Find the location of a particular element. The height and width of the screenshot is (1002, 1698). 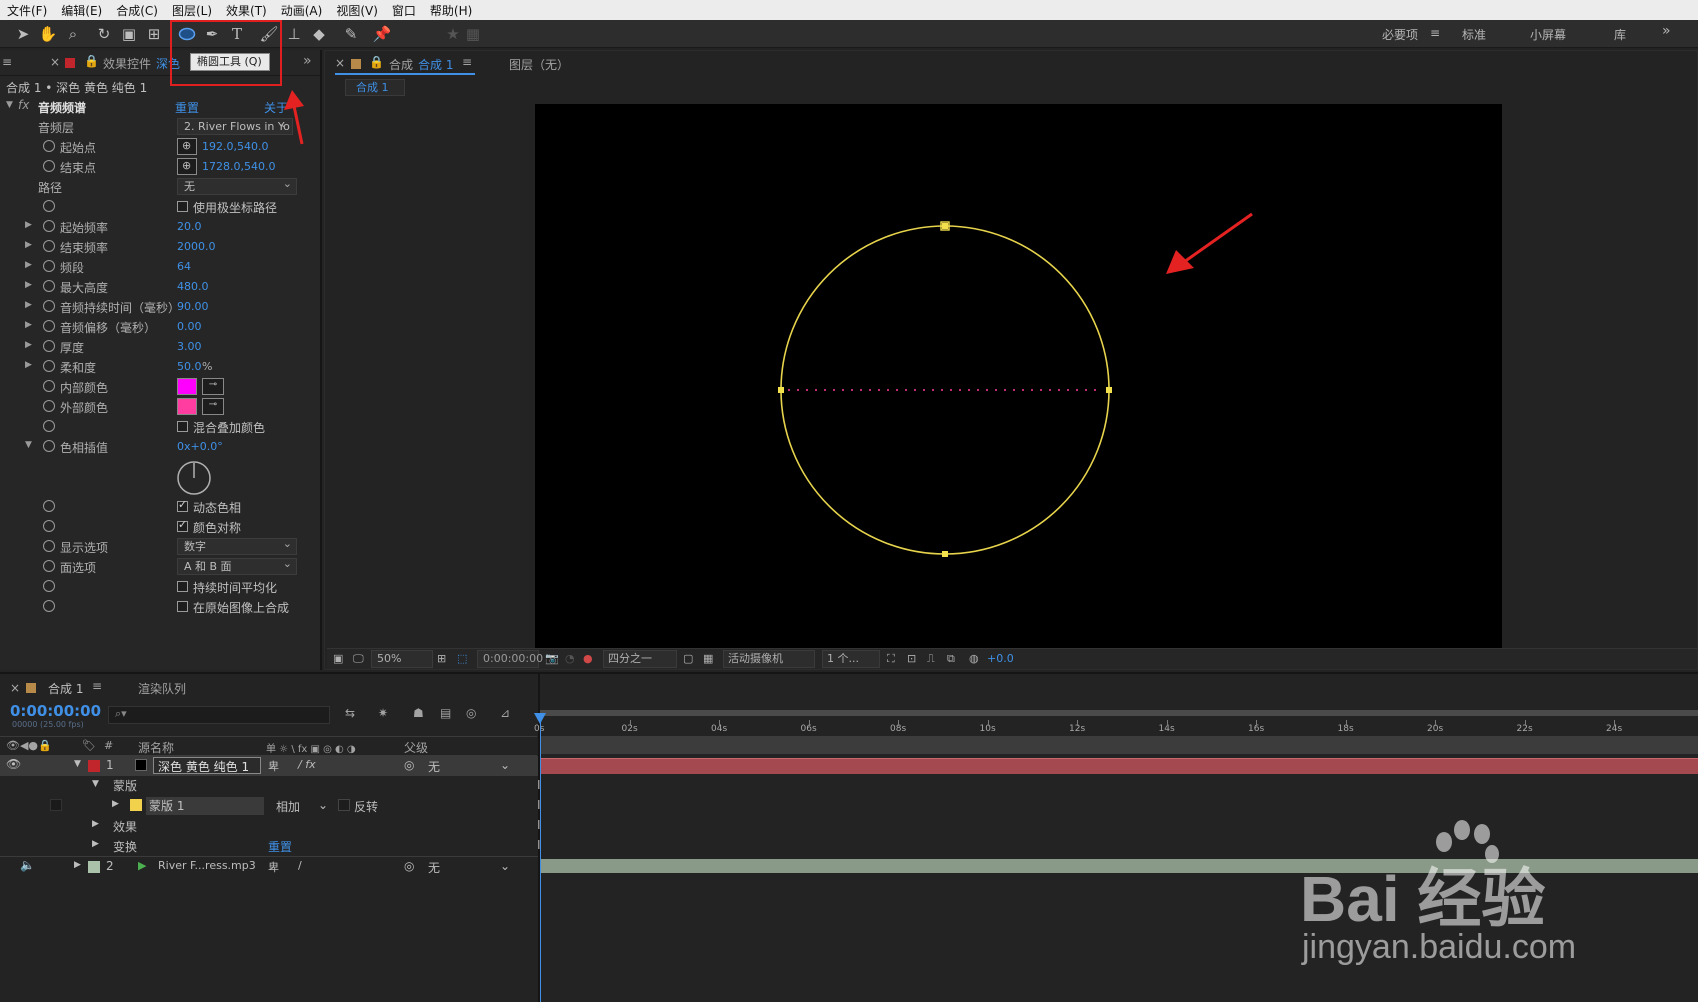

toggle-pixel-aspect-icon: ⛶ is located at coordinates (891, 659).